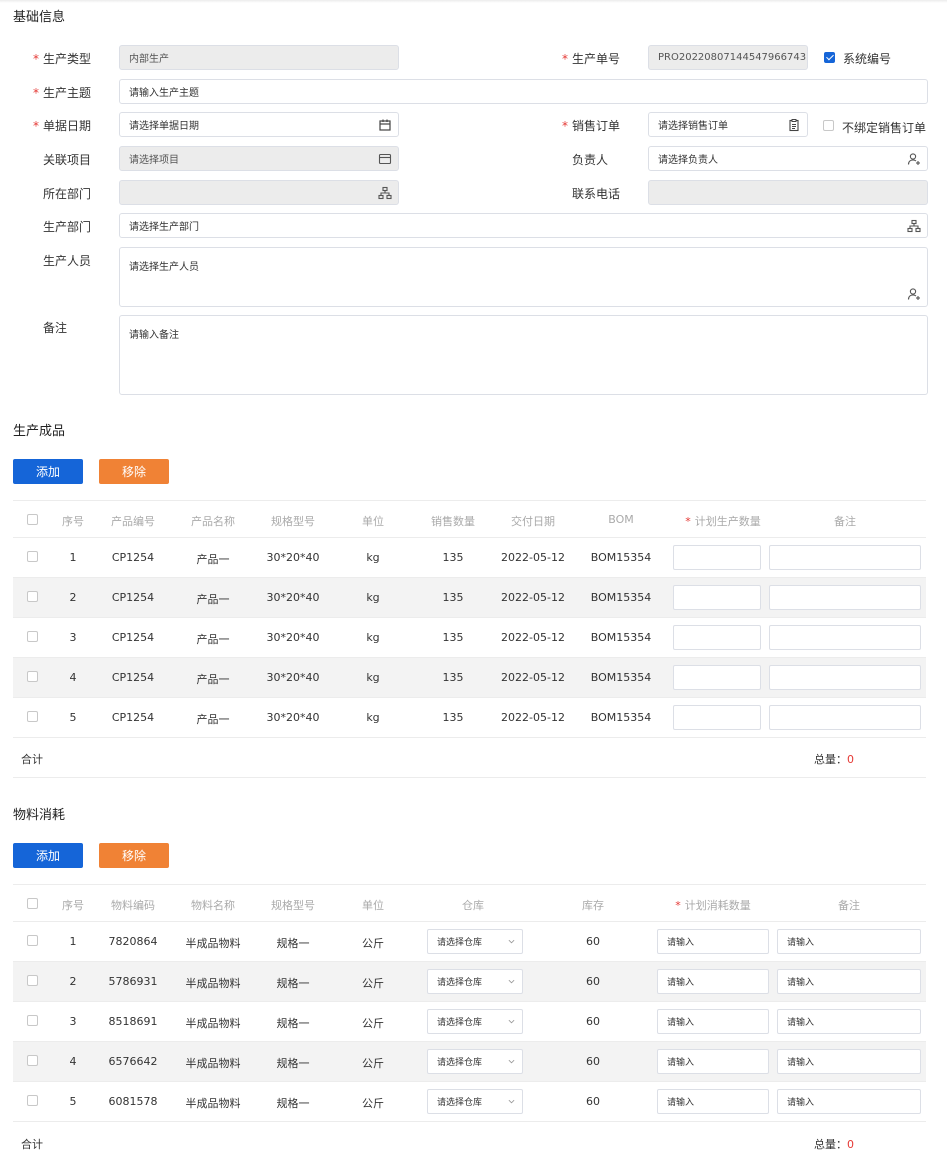 The width and height of the screenshot is (947, 1159). What do you see at coordinates (48, 855) in the screenshot?
I see `add-material-button: 添加` at bounding box center [48, 855].